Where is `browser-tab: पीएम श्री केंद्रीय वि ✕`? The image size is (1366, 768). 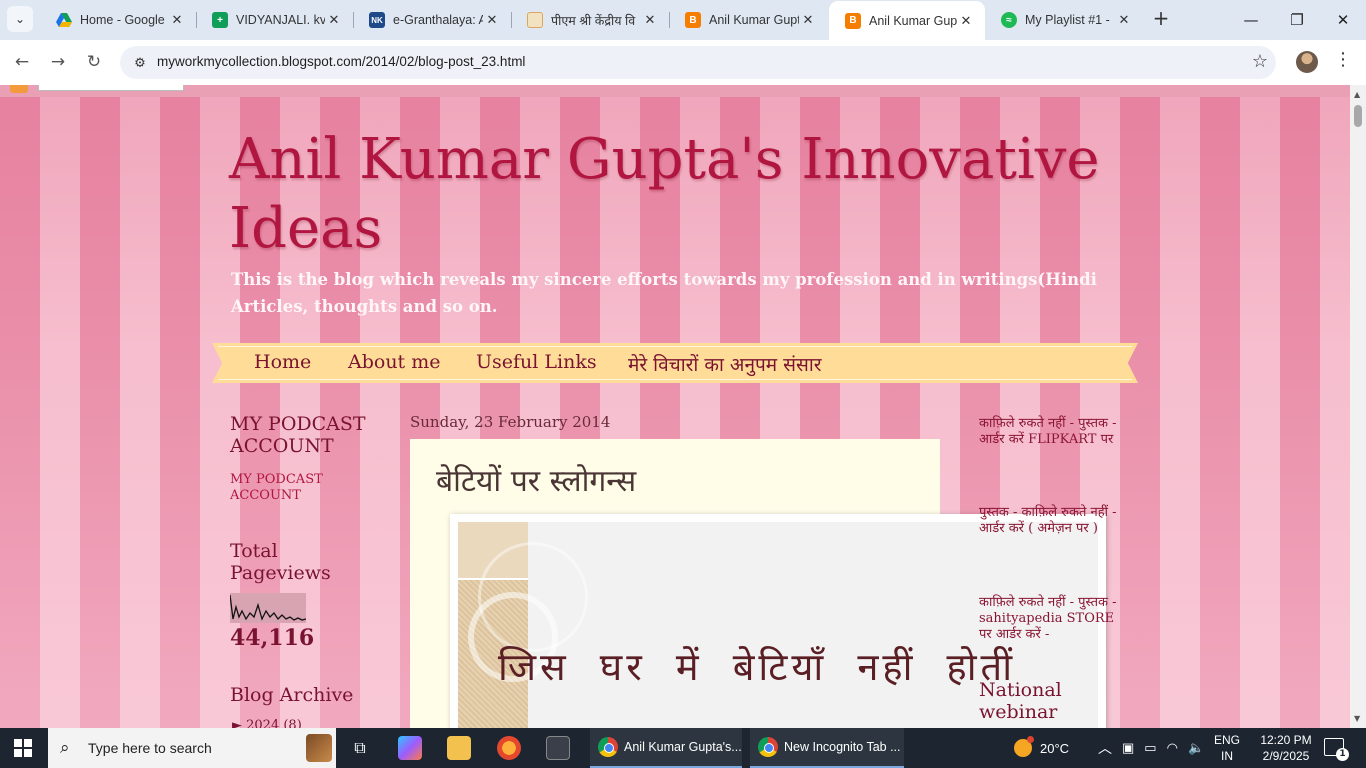
browser-tab: पीएम श्री केंद्रीय वि ✕ is located at coordinates (590, 20).